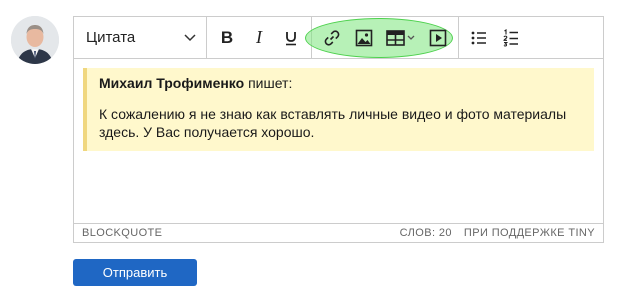 The width and height of the screenshot is (620, 303). I want to click on underline-button, so click(291, 38).